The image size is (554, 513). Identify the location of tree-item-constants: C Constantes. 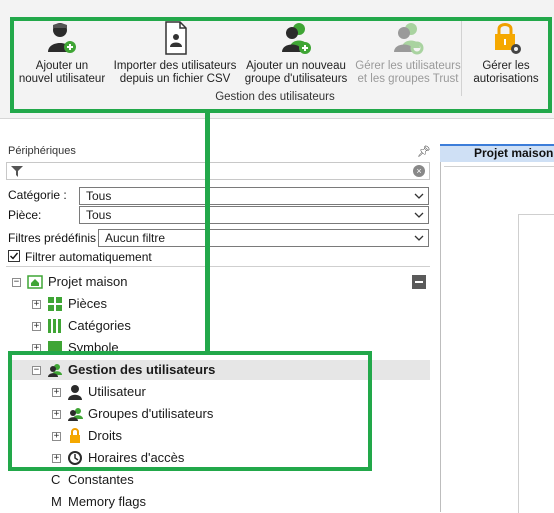
(205, 480).